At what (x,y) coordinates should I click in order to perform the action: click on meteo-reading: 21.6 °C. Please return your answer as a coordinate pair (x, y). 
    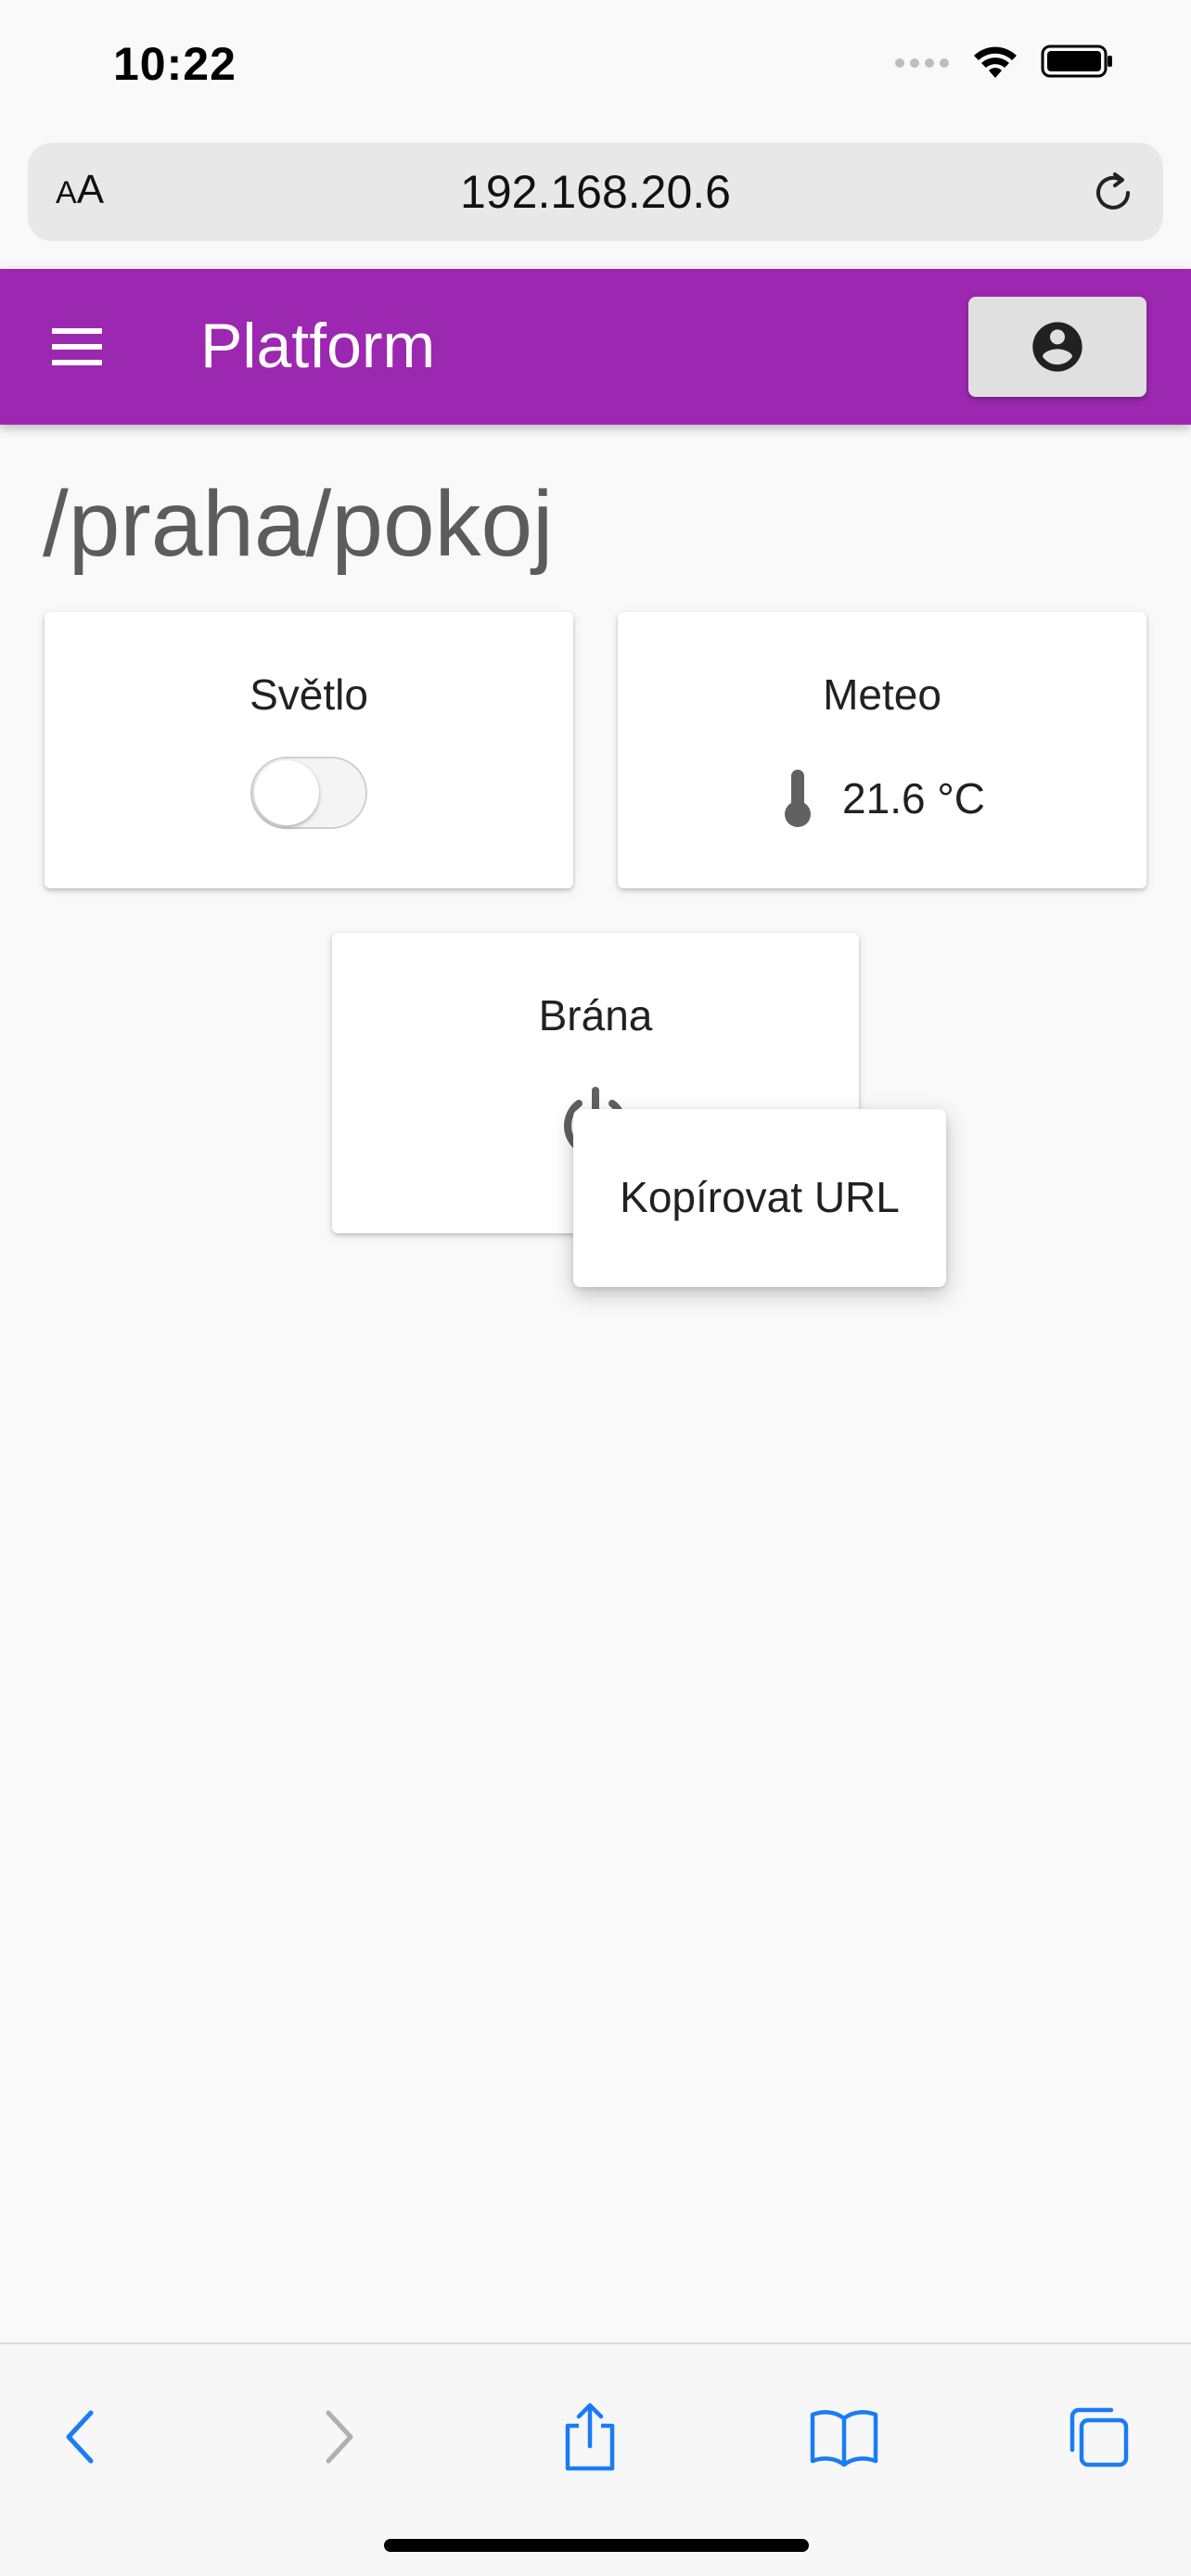
    Looking at the image, I should click on (882, 799).